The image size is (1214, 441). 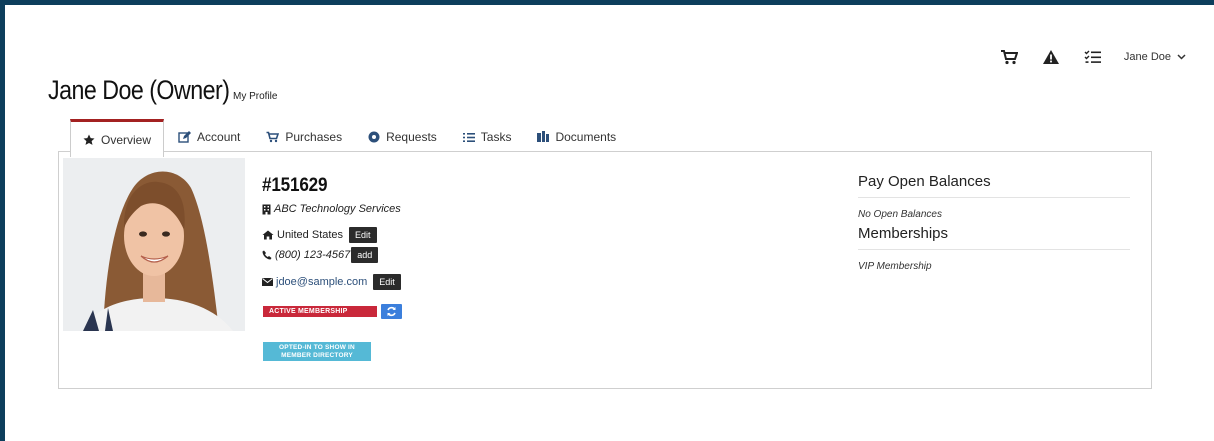 What do you see at coordinates (267, 255) in the screenshot?
I see `phone-icon` at bounding box center [267, 255].